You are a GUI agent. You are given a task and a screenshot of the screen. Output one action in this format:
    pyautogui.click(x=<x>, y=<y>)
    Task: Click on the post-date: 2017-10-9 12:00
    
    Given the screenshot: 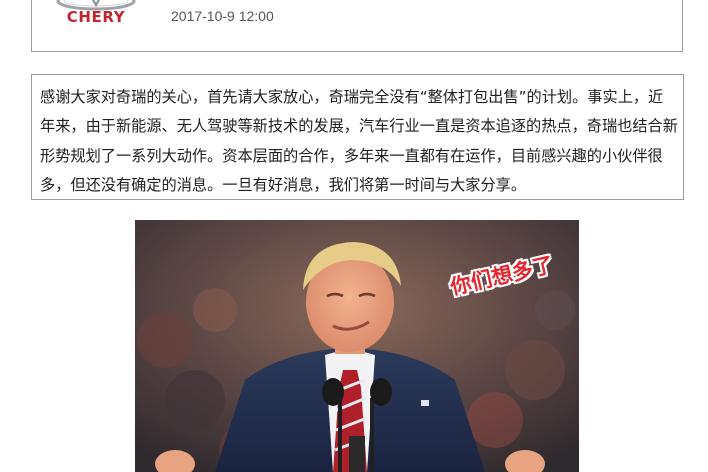 What is the action you would take?
    pyautogui.click(x=222, y=16)
    